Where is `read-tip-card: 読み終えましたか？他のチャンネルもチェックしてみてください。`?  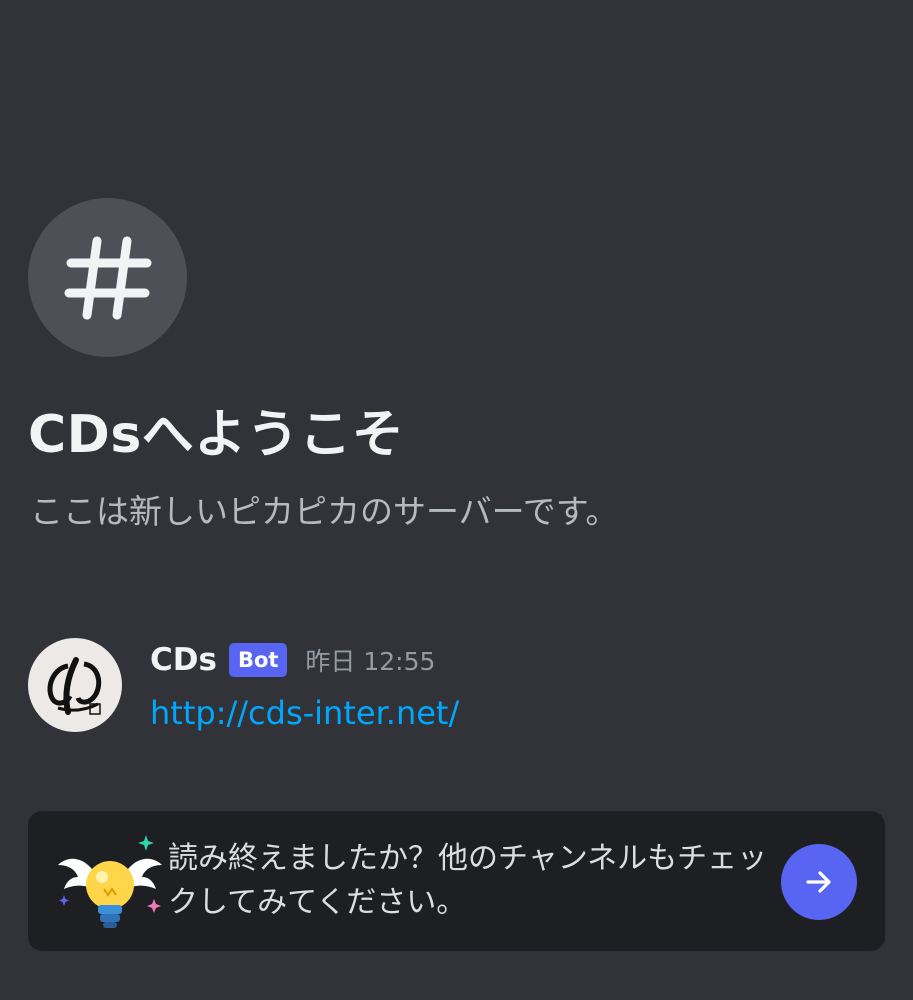 read-tip-card: 読み終えましたか？他のチャンネルもチェックしてみてください。 is located at coordinates (456, 881).